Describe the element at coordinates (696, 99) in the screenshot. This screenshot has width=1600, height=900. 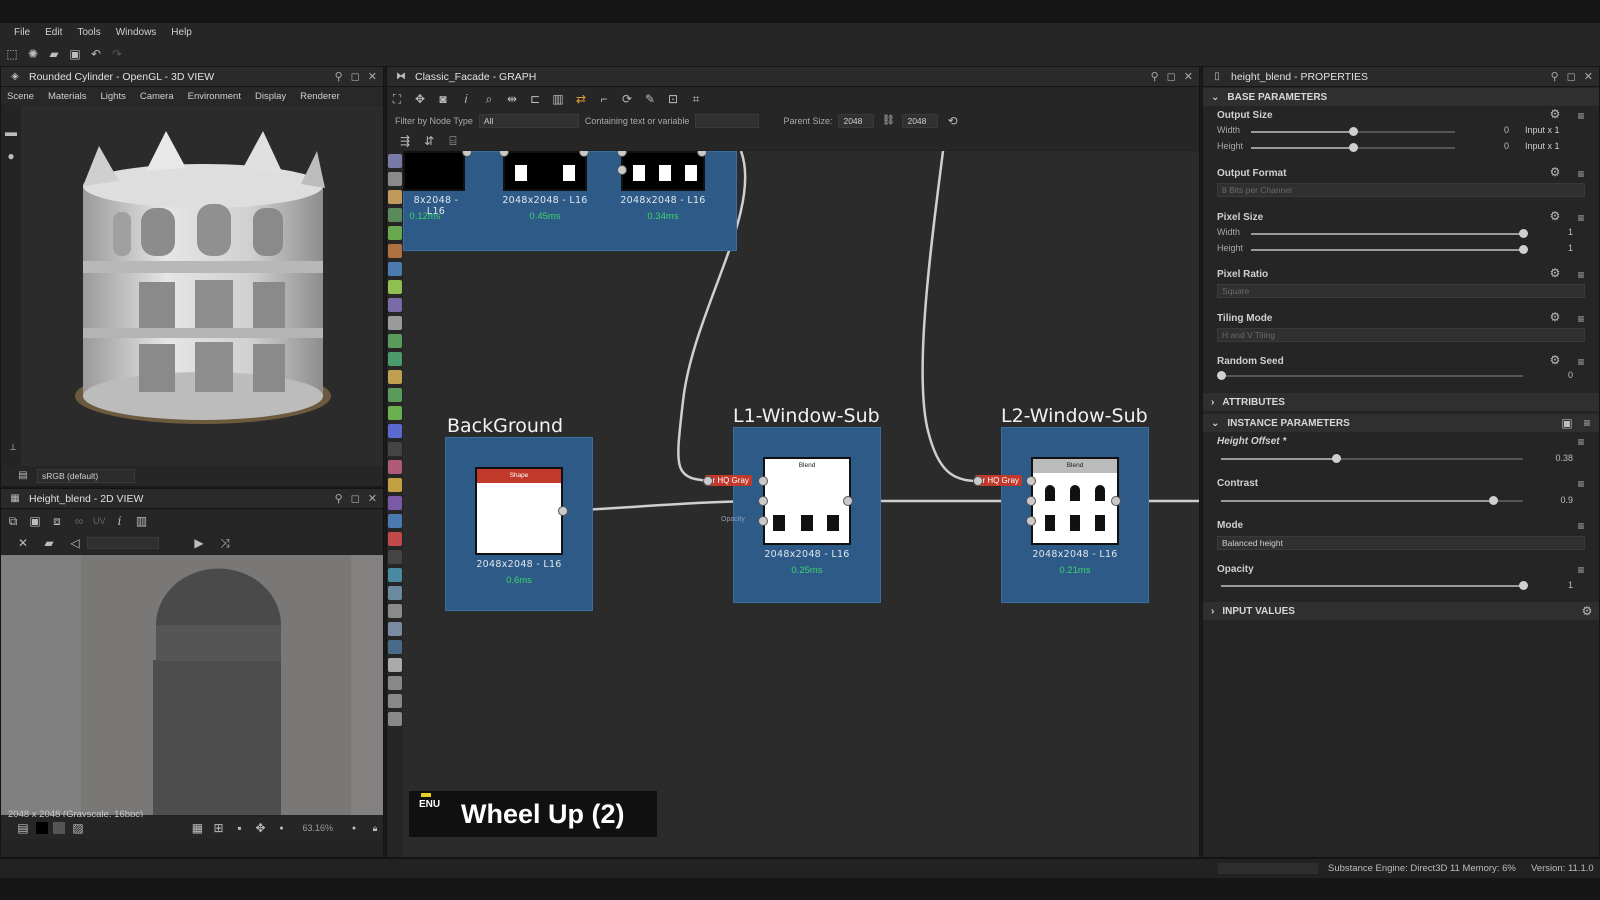
I see `crop-icon: ⌗` at that location.